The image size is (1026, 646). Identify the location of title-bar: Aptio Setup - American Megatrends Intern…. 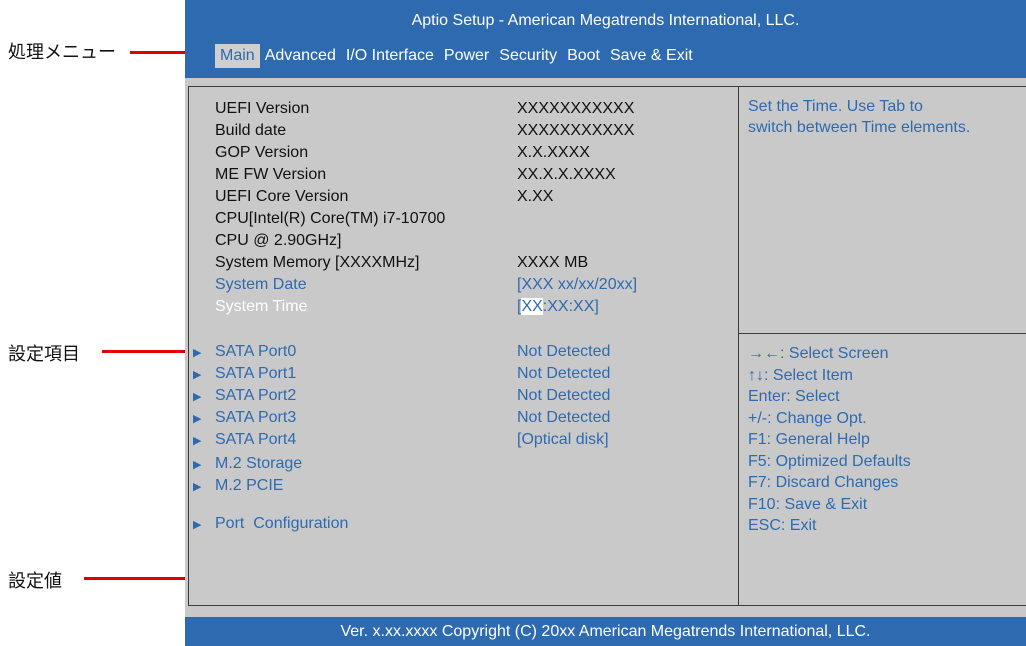
(605, 39).